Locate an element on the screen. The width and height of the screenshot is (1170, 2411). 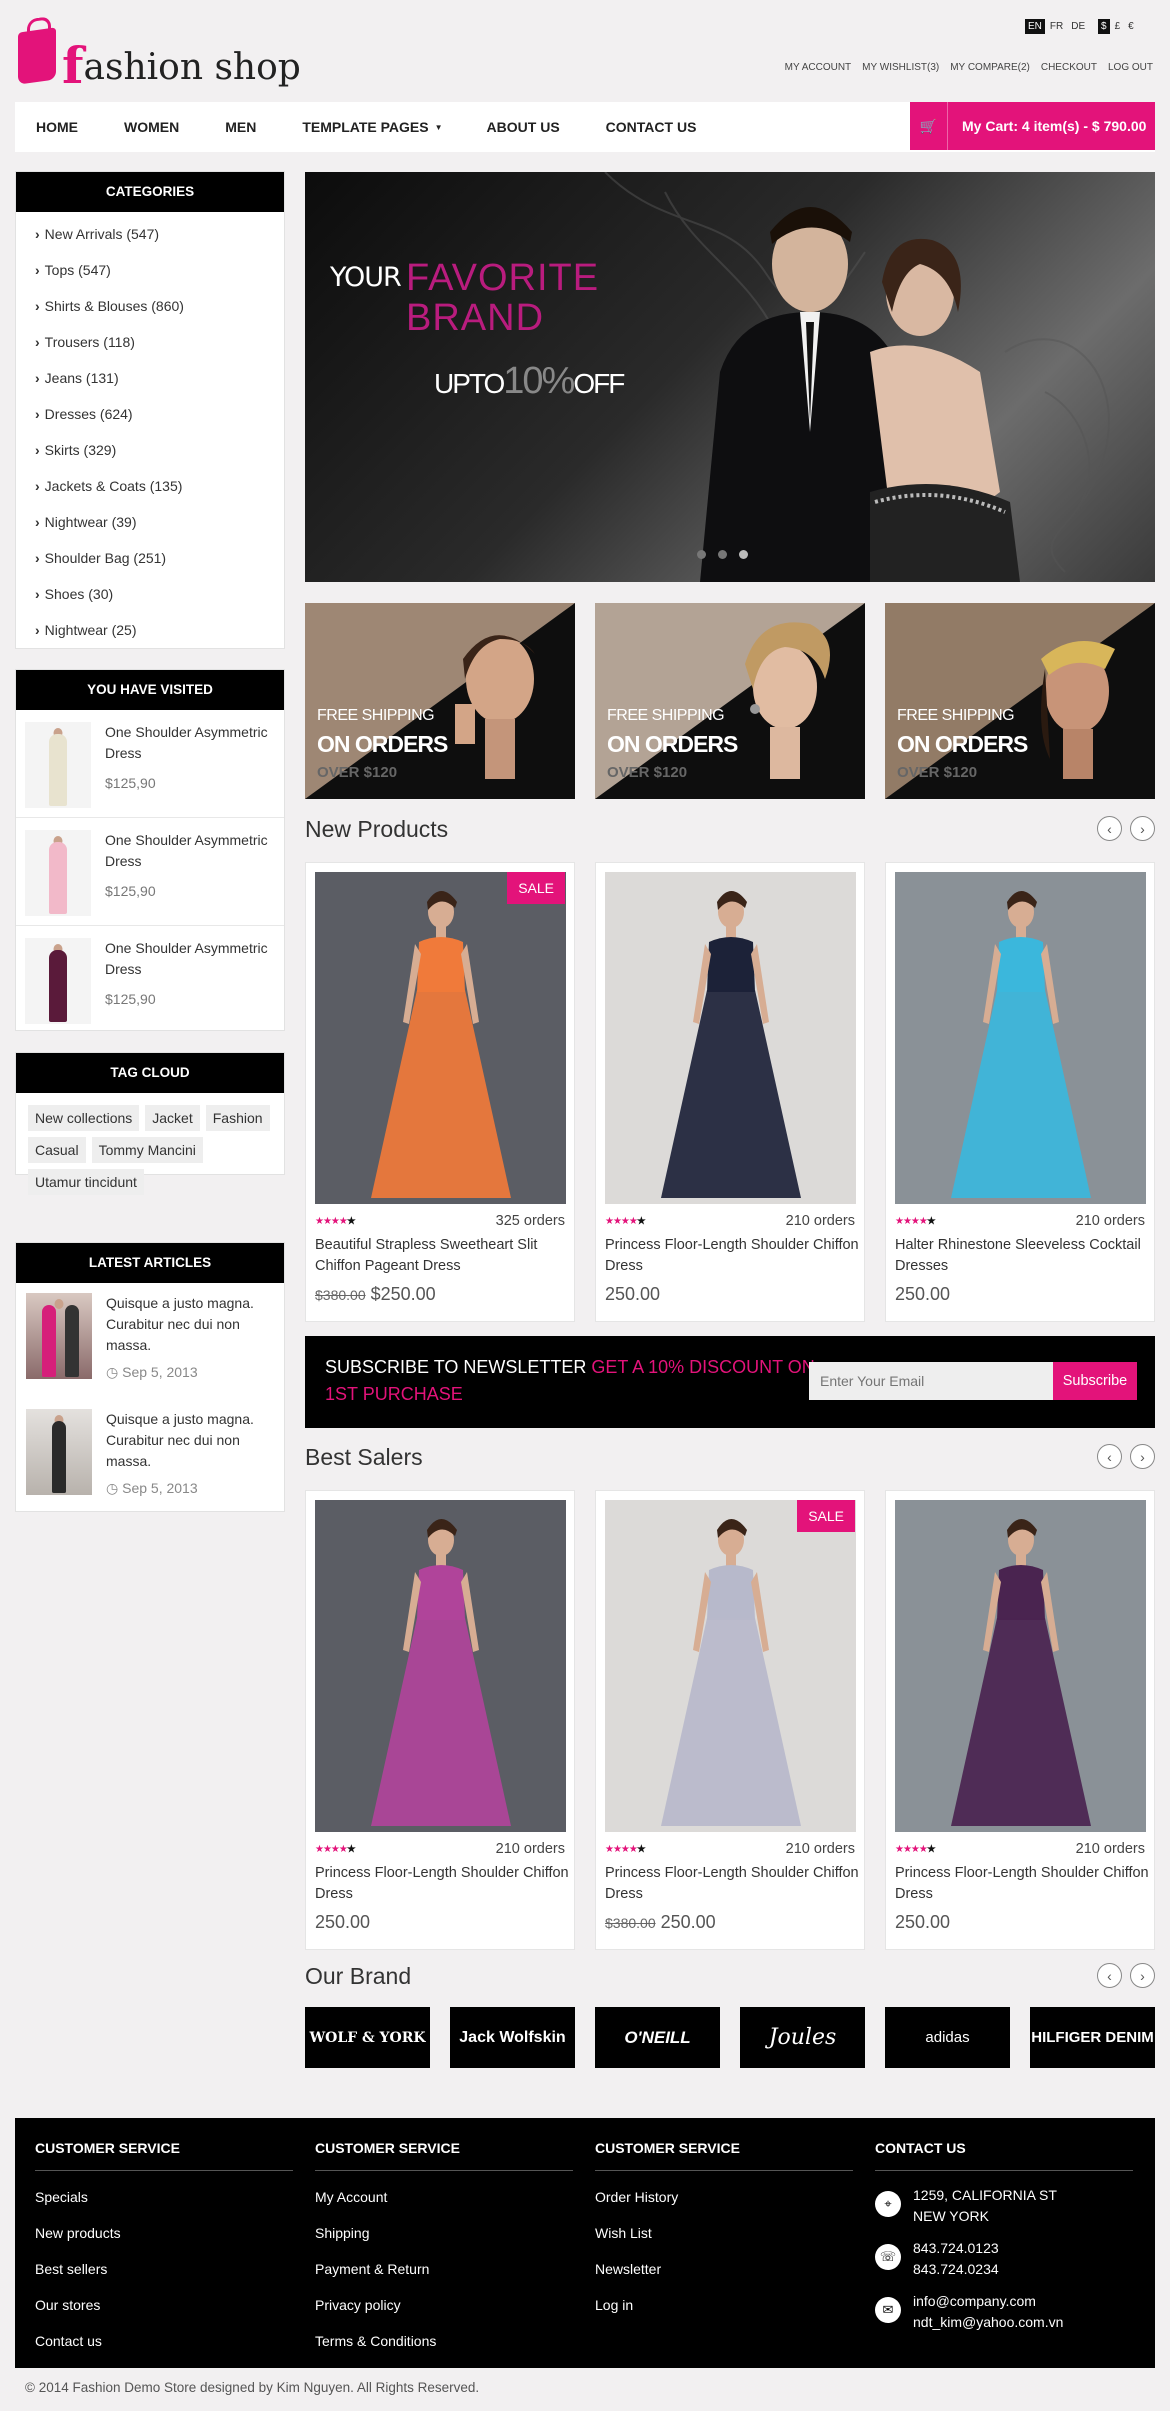
contact-phone1: 843.724.0123 is located at coordinates (956, 2248).